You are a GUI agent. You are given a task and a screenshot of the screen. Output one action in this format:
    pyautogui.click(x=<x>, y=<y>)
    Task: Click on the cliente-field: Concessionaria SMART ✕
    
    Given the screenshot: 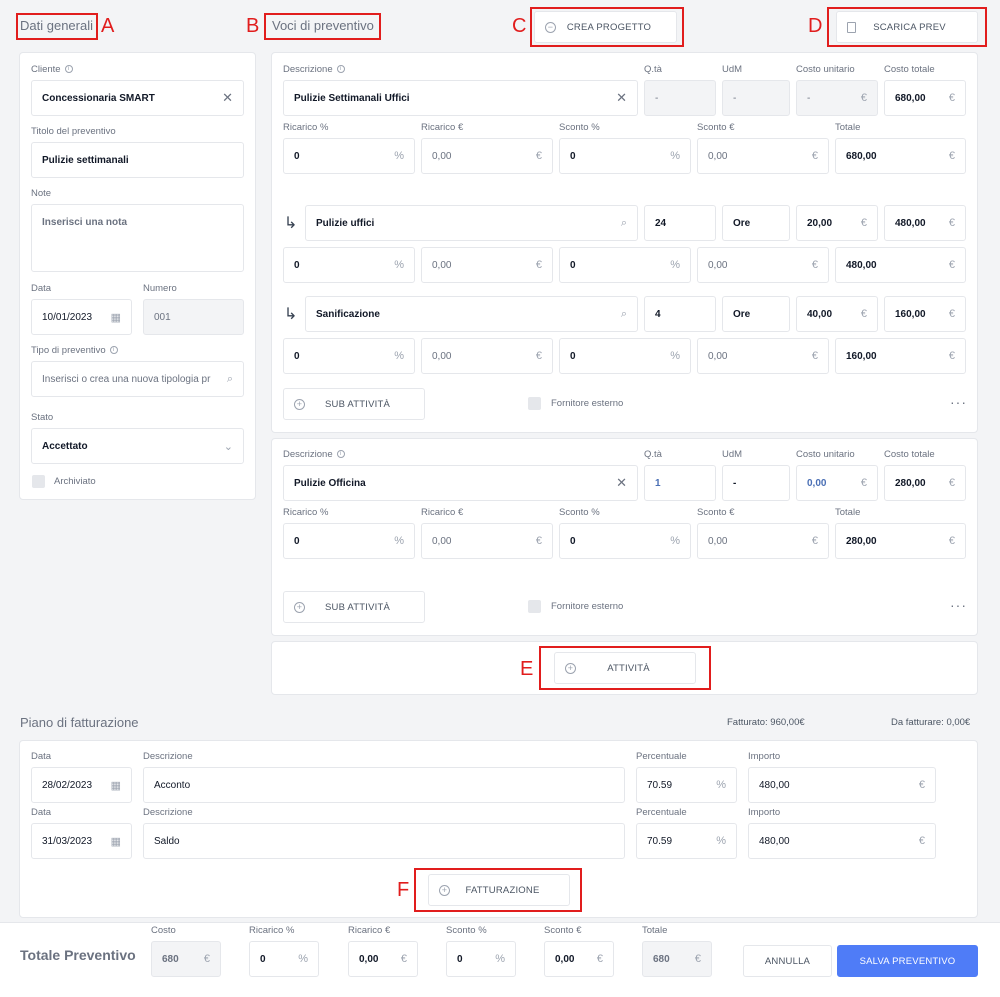 What is the action you would take?
    pyautogui.click(x=137, y=98)
    